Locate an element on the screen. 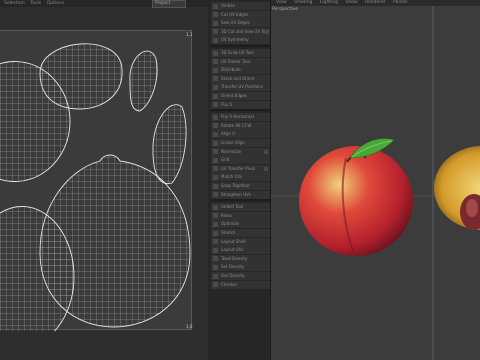 The height and width of the screenshot is (360, 480). tool-item: Straighten UVs is located at coordinates (240, 194).